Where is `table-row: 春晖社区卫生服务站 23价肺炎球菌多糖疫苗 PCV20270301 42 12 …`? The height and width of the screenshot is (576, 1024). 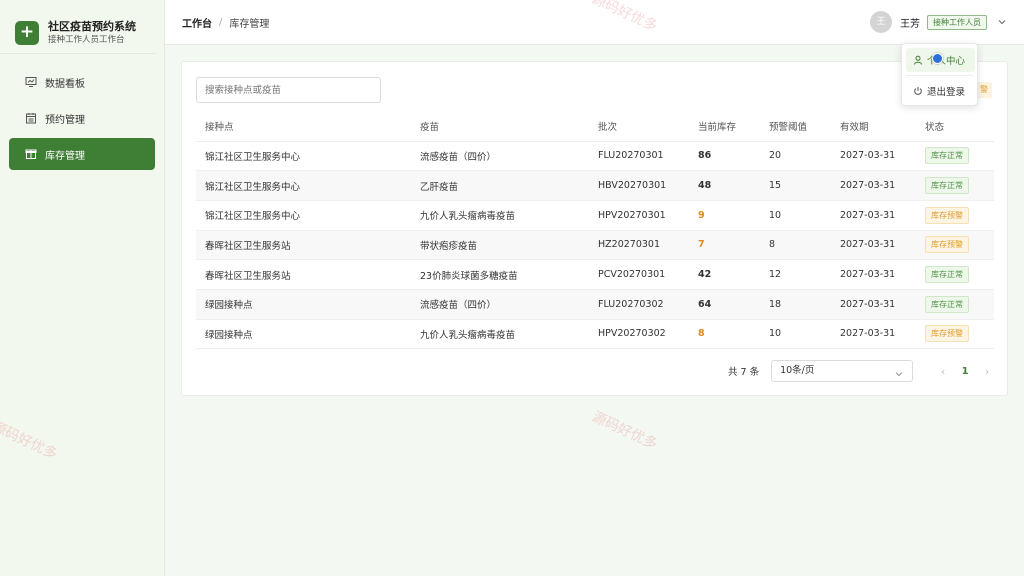
table-row: 春晖社区卫生服务站 23价肺炎球菌多糖疫苗 PCV20270301 42 12 … is located at coordinates (595, 274).